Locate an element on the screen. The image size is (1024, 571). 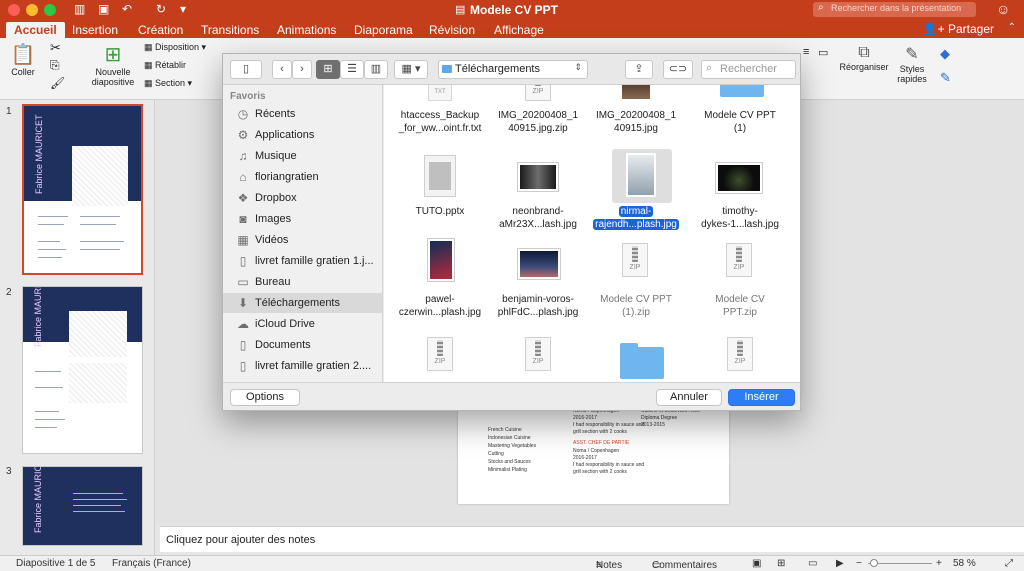
file-item: neonbrand- aMr23X...lash.jpg is located at coordinates (538, 189).